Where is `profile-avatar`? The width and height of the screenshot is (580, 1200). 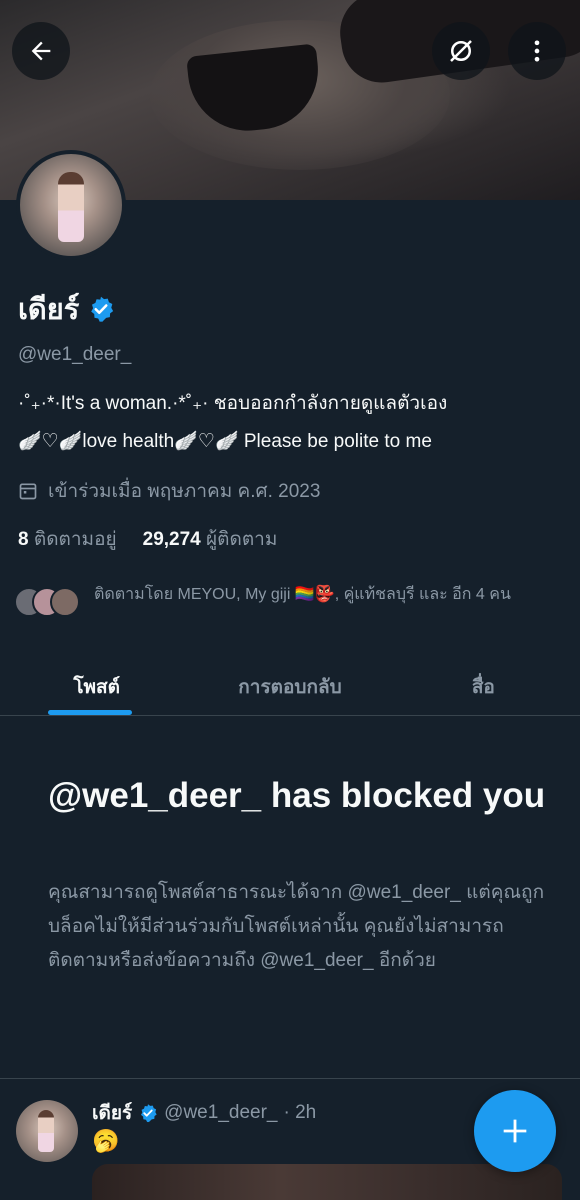 profile-avatar is located at coordinates (71, 205).